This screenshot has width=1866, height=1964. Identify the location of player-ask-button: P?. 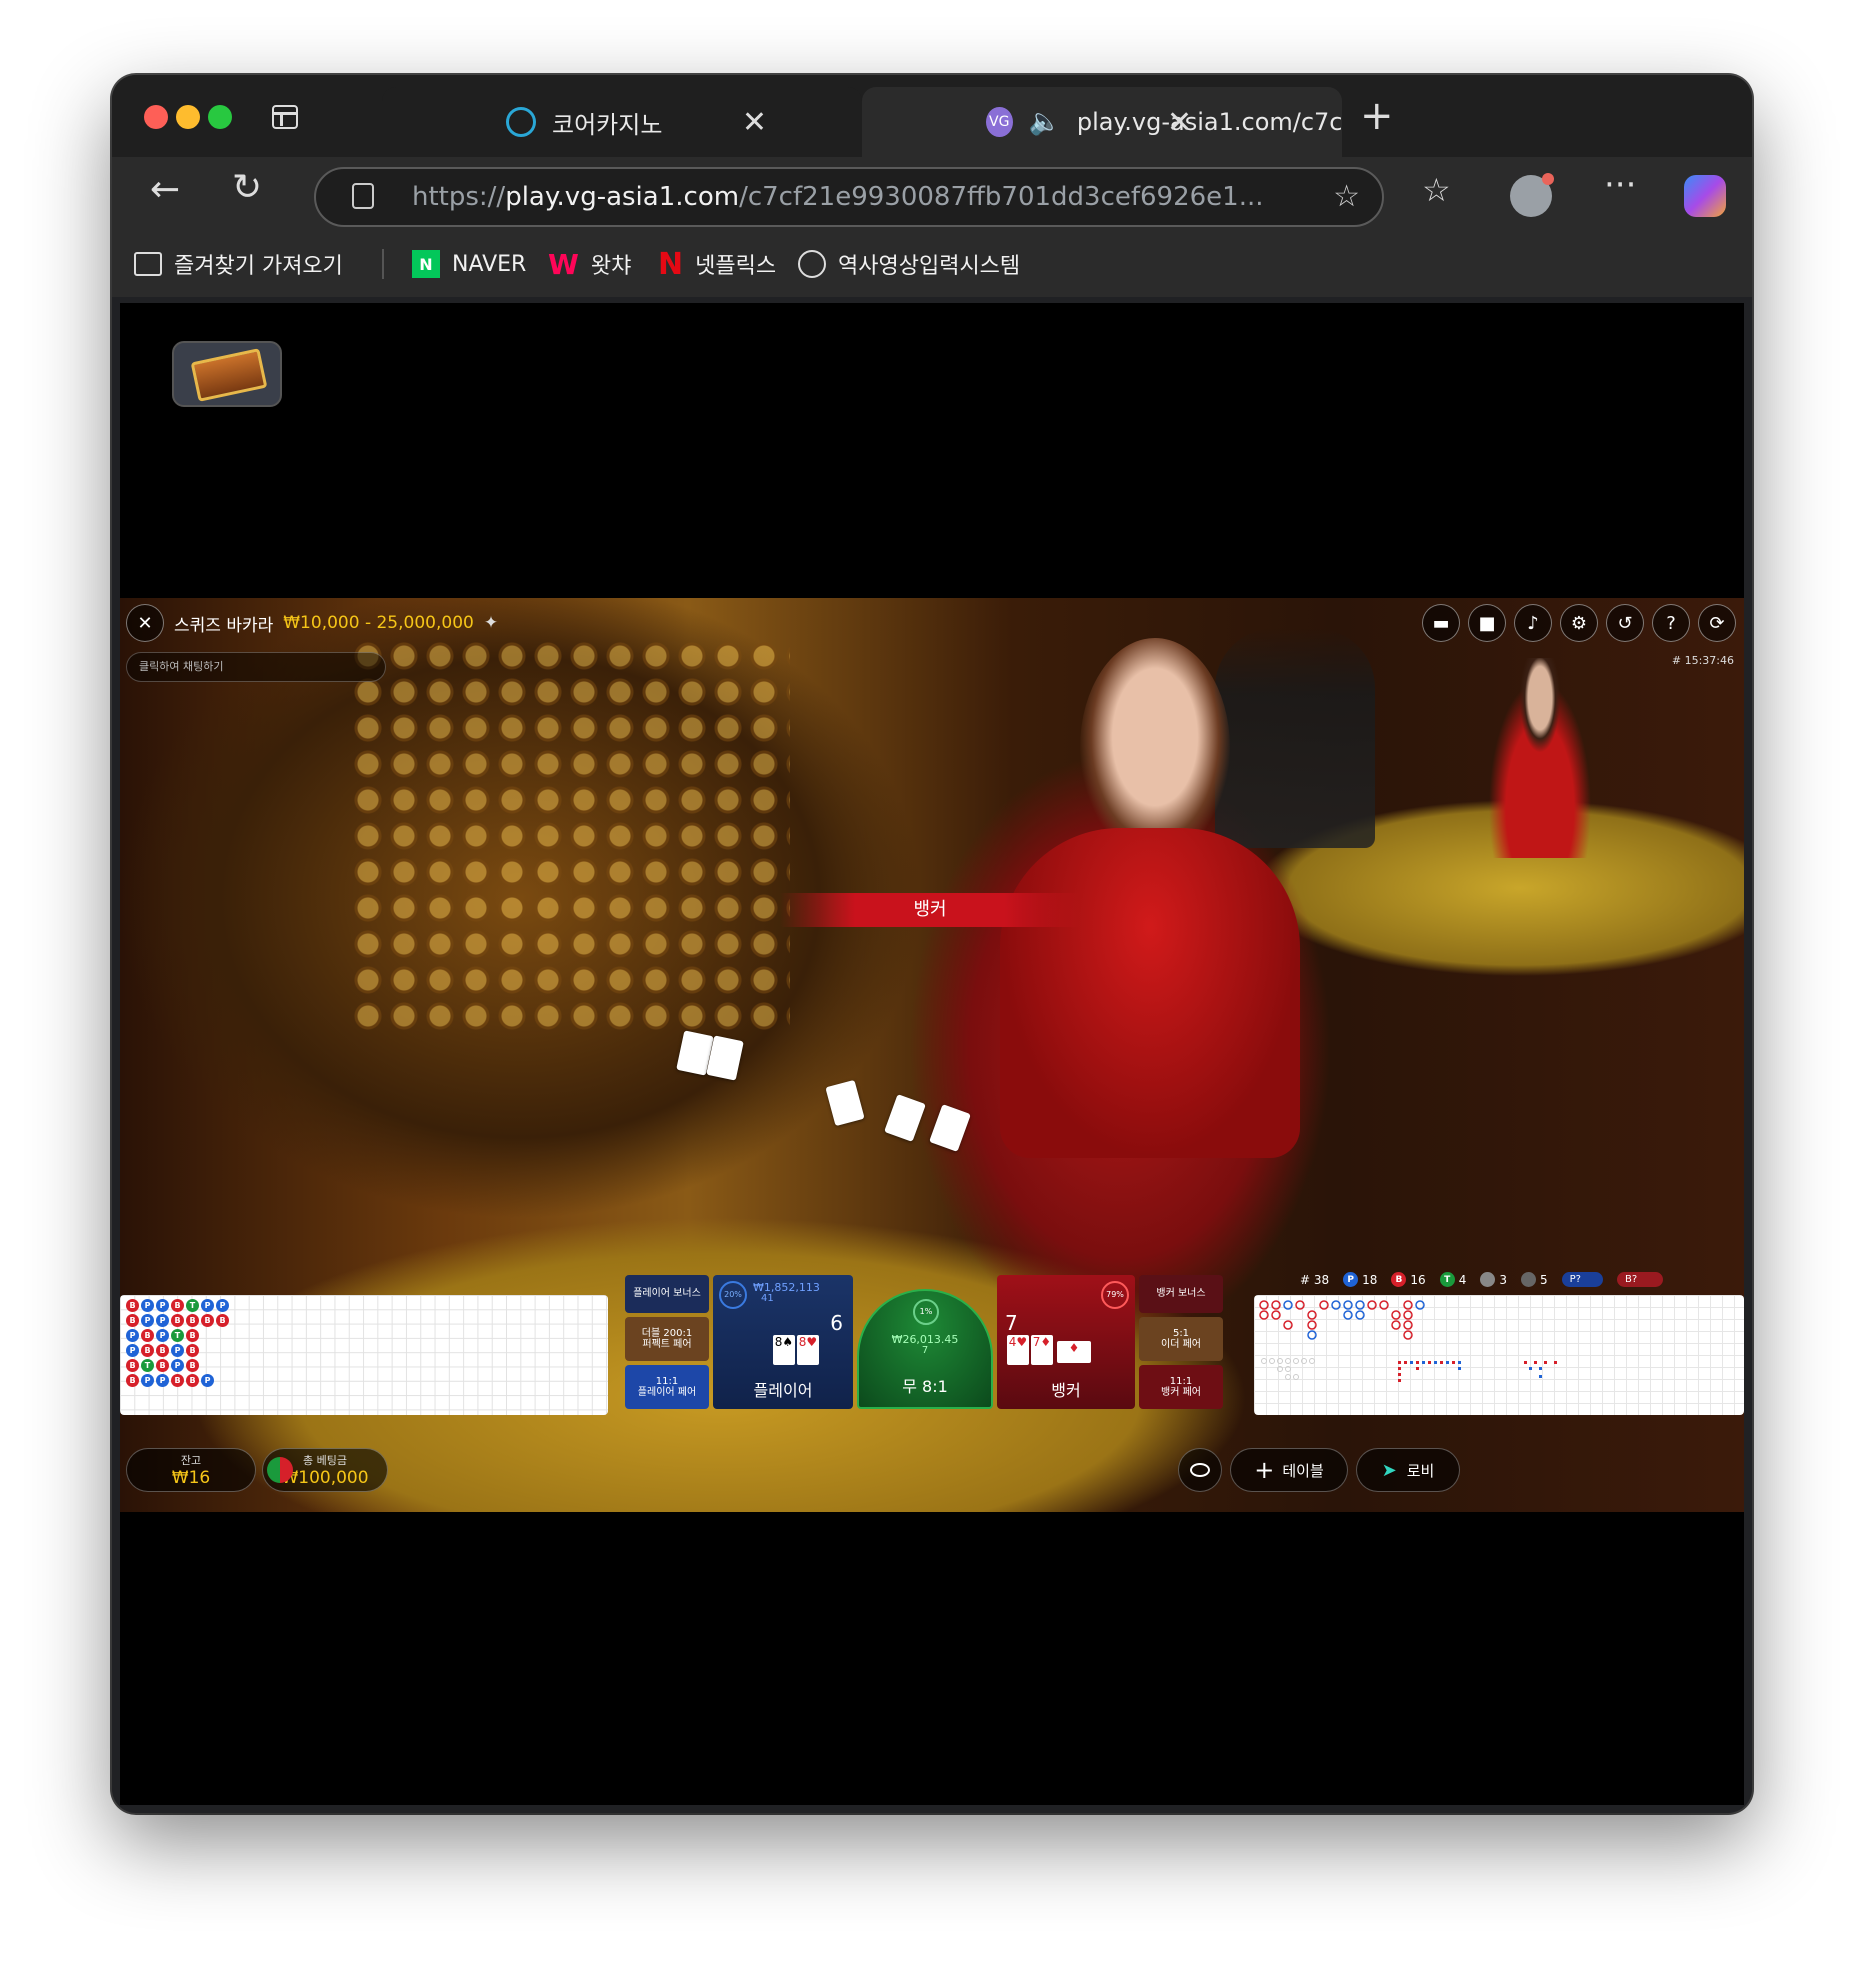
(1582, 1279).